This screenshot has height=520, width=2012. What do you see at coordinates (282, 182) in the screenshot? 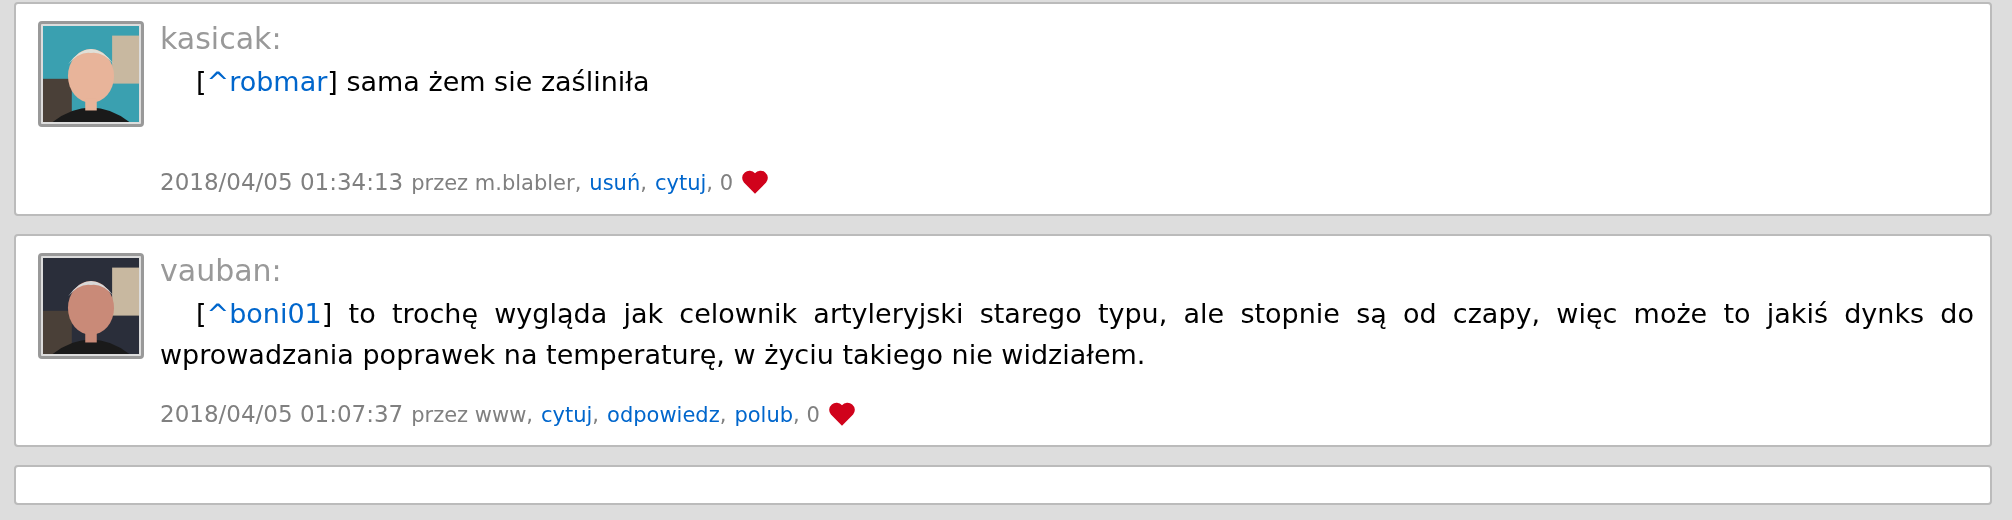
I see `timestamp: 2018/04/05 01:34:13` at bounding box center [282, 182].